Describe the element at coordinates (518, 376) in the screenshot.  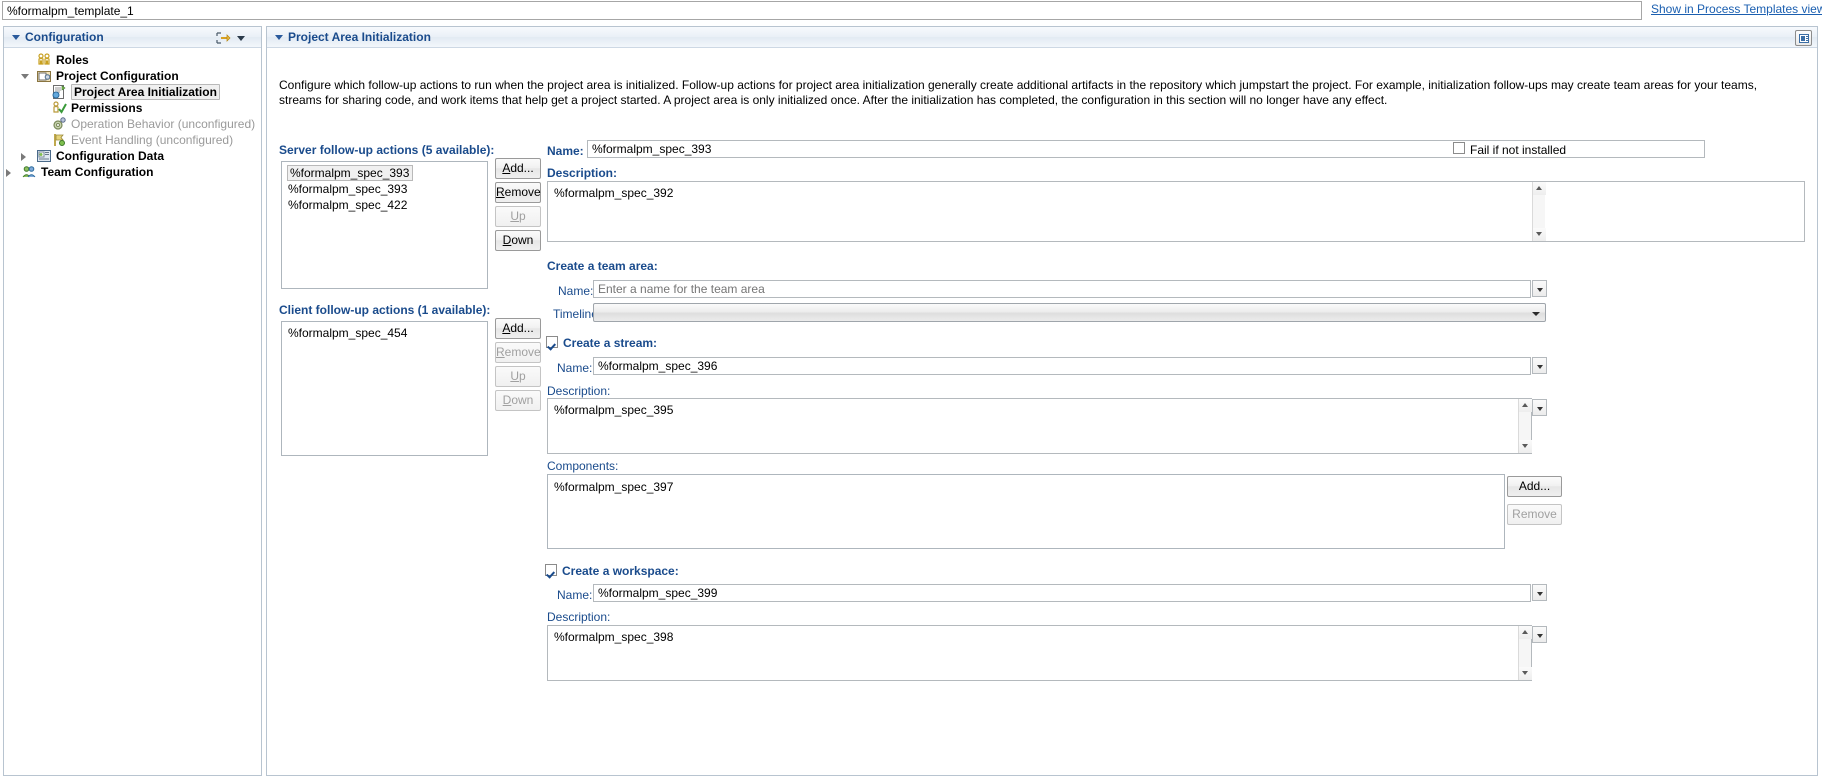
I see `client-action-up-button: Up` at that location.